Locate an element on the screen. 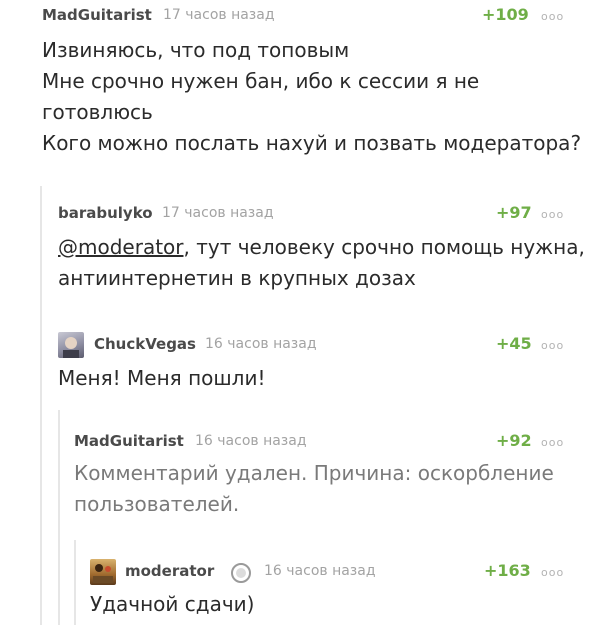  avatar-image-icon is located at coordinates (103, 573).